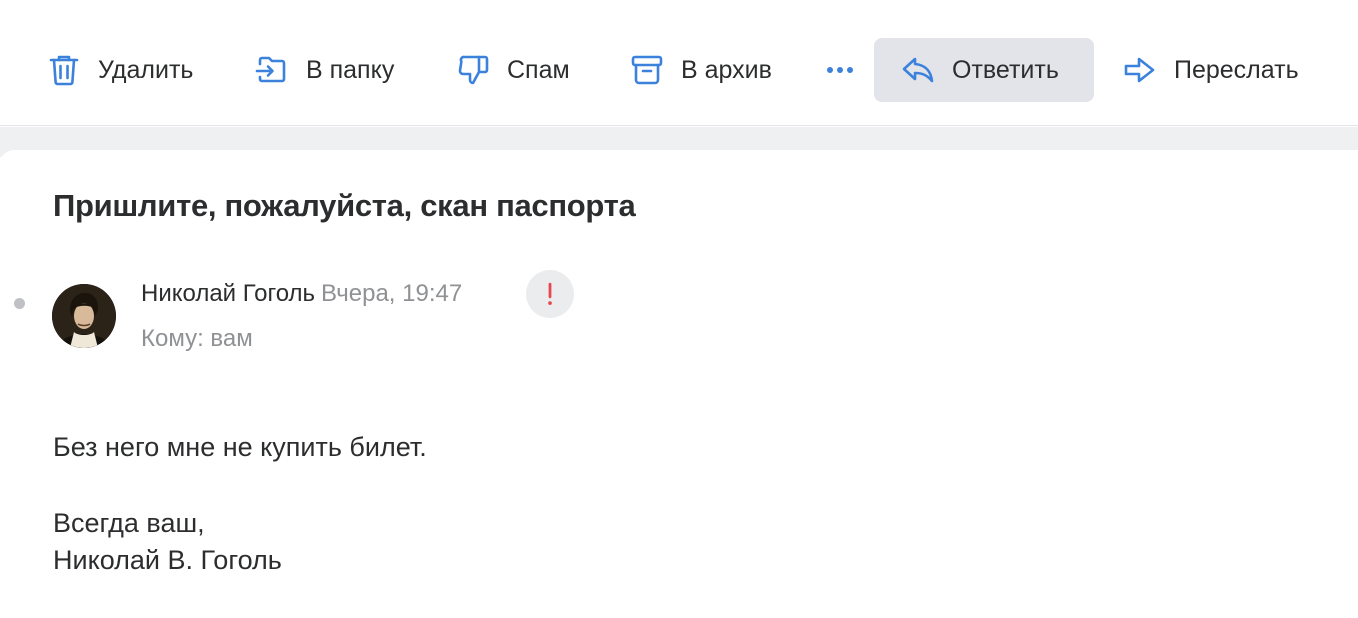 The image size is (1358, 618). I want to click on trash-icon, so click(64, 70).